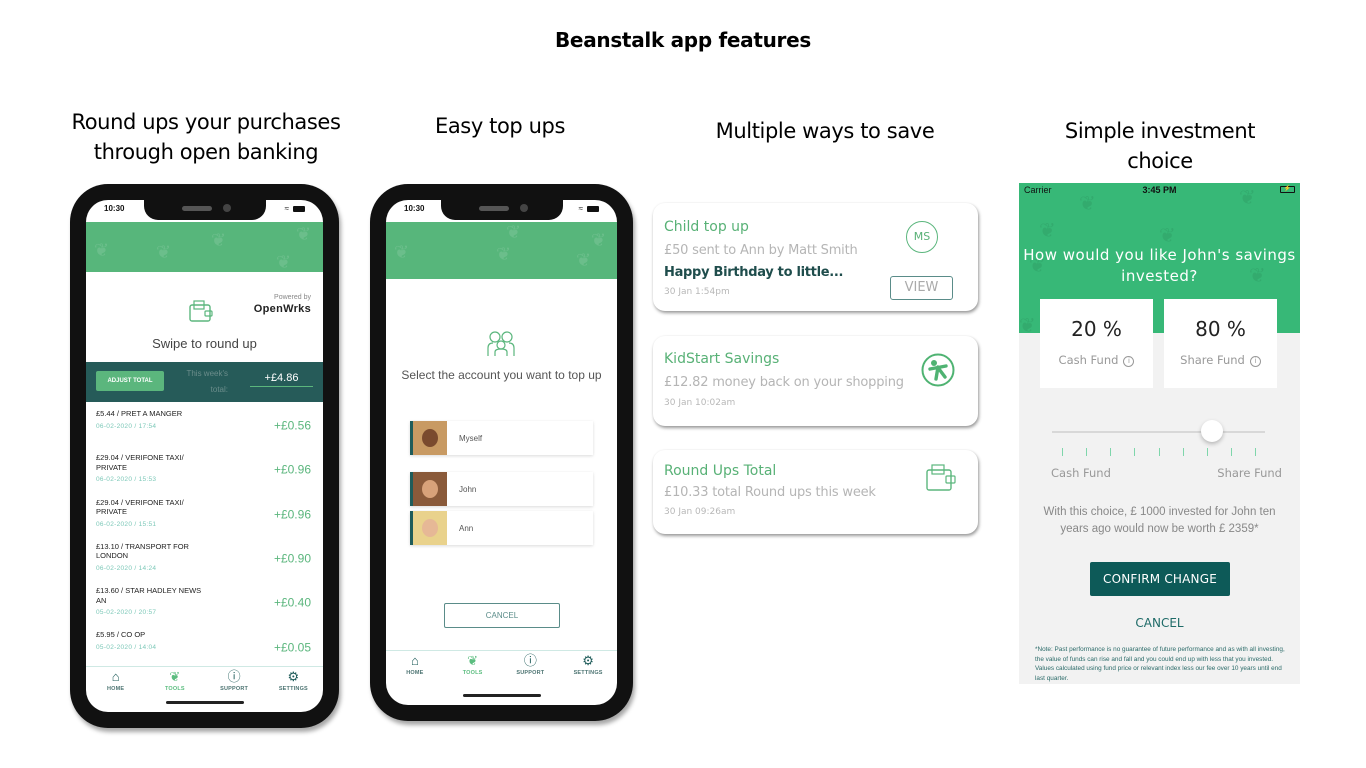 The width and height of the screenshot is (1366, 768). I want to click on roundup-amount: +£0.05, so click(292, 647).